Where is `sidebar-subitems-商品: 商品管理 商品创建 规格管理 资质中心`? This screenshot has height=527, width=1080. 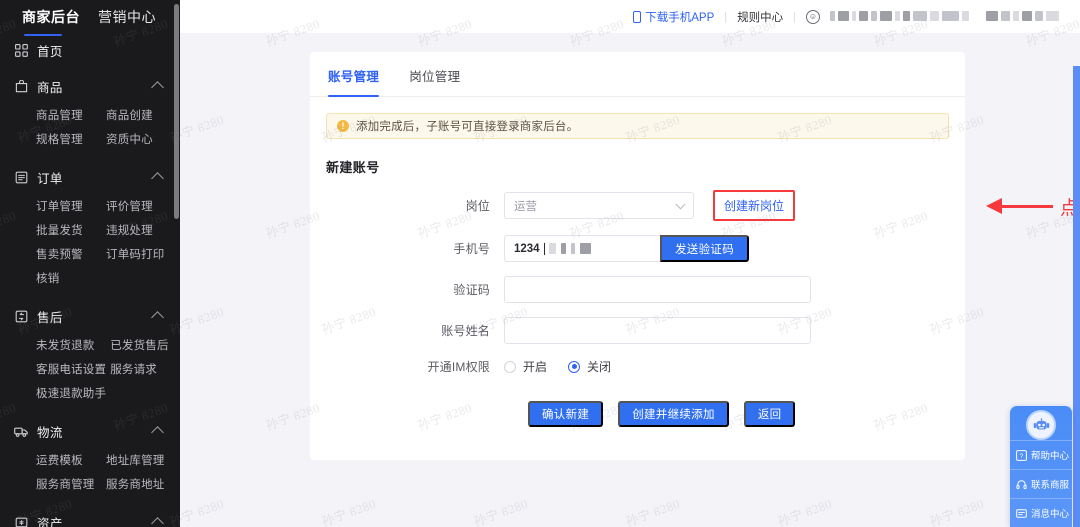 sidebar-subitems-商品: 商品管理 商品创建 规格管理 资质中心 is located at coordinates (90, 130).